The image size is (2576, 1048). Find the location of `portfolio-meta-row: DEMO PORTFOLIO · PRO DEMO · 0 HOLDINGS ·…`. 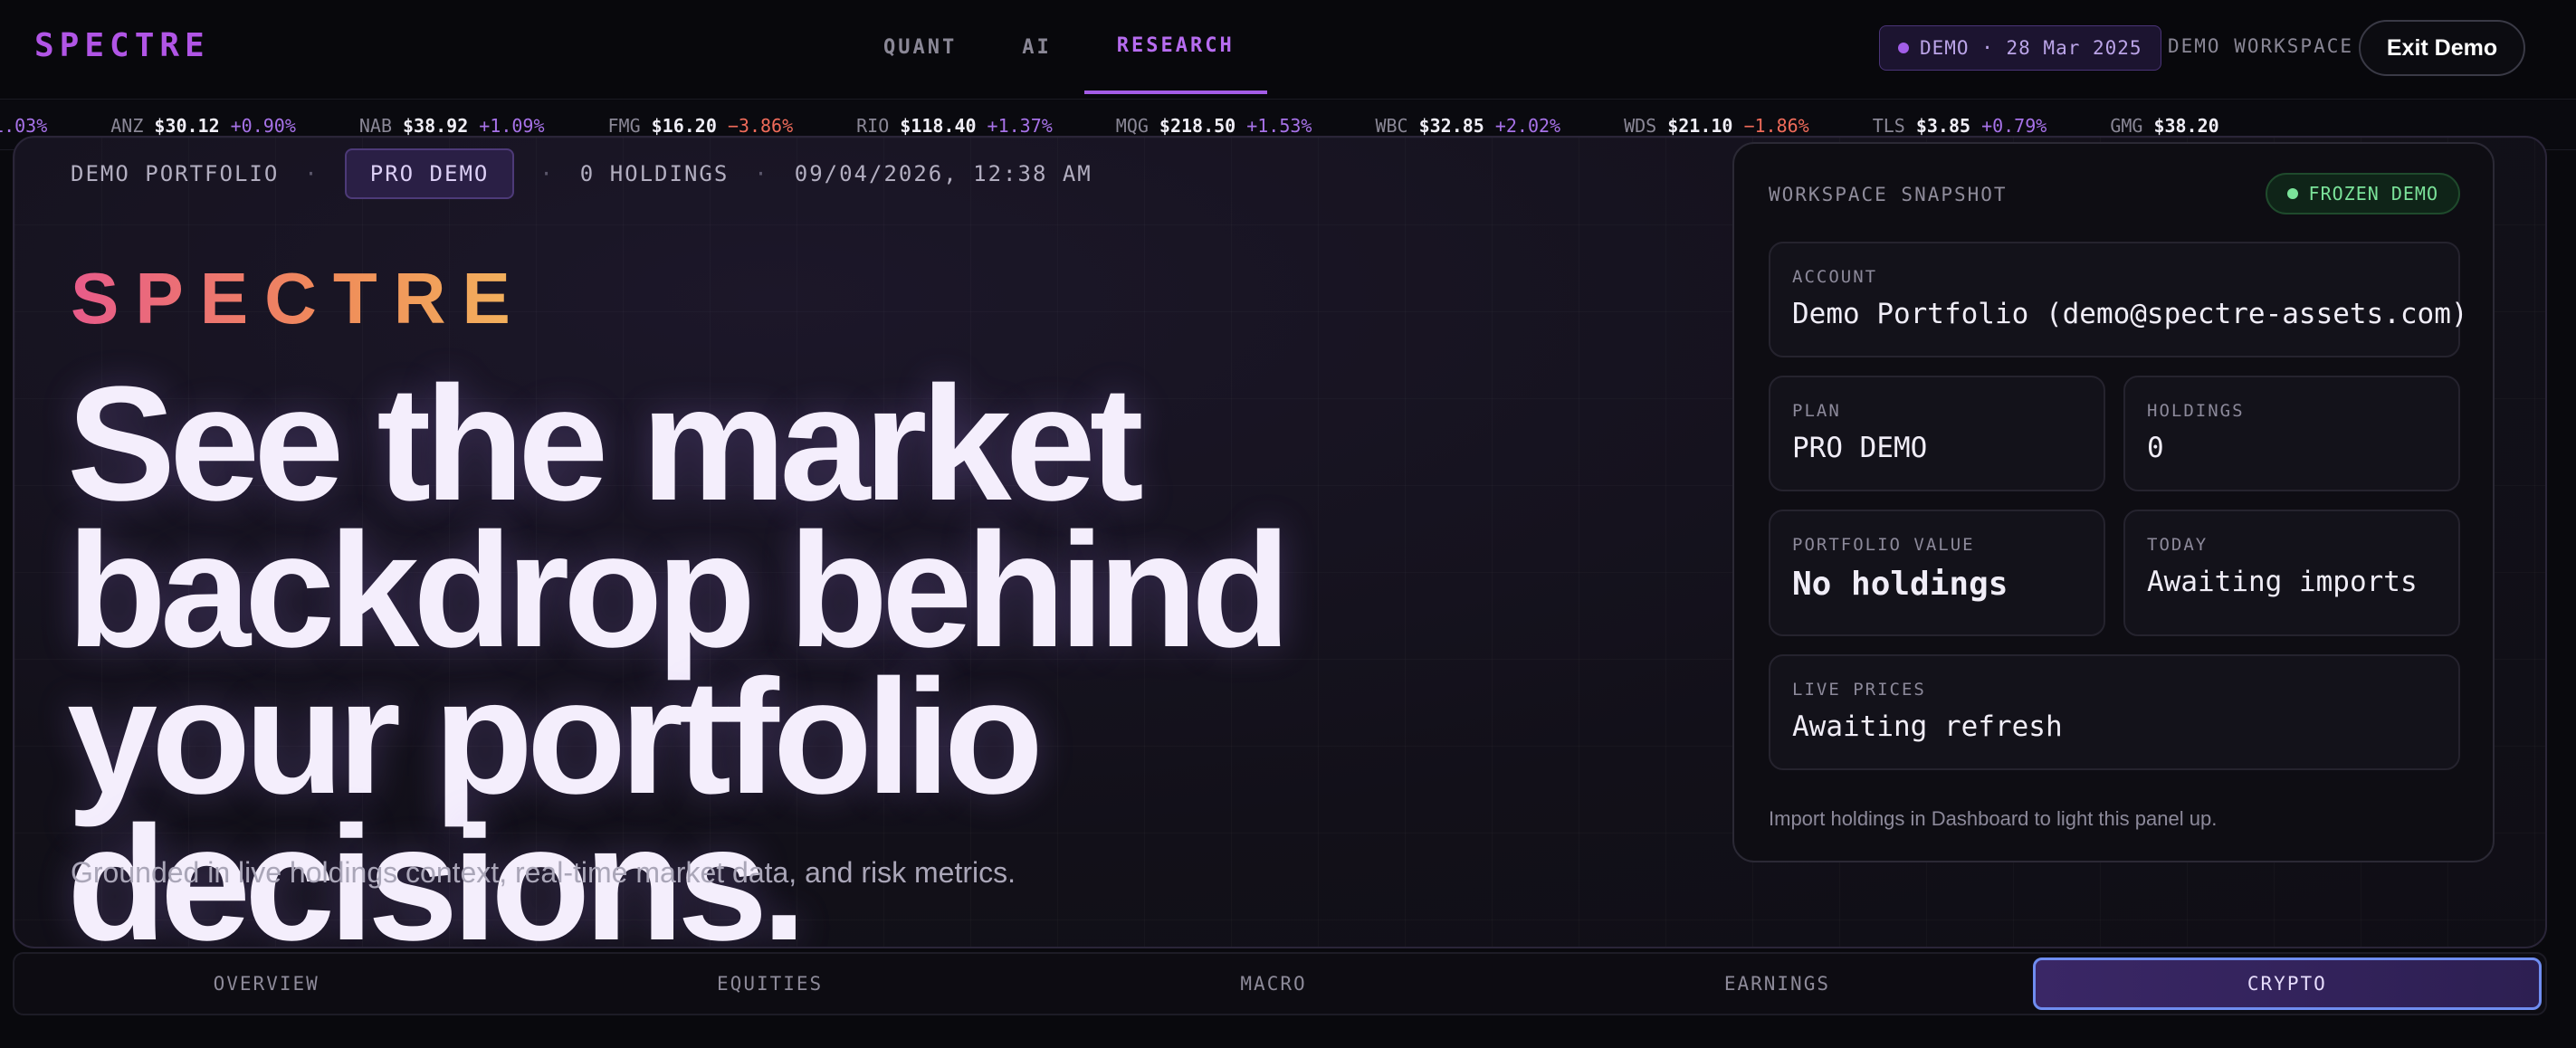

portfolio-meta-row: DEMO PORTFOLIO · PRO DEMO · 0 HOLDINGS ·… is located at coordinates (581, 173).